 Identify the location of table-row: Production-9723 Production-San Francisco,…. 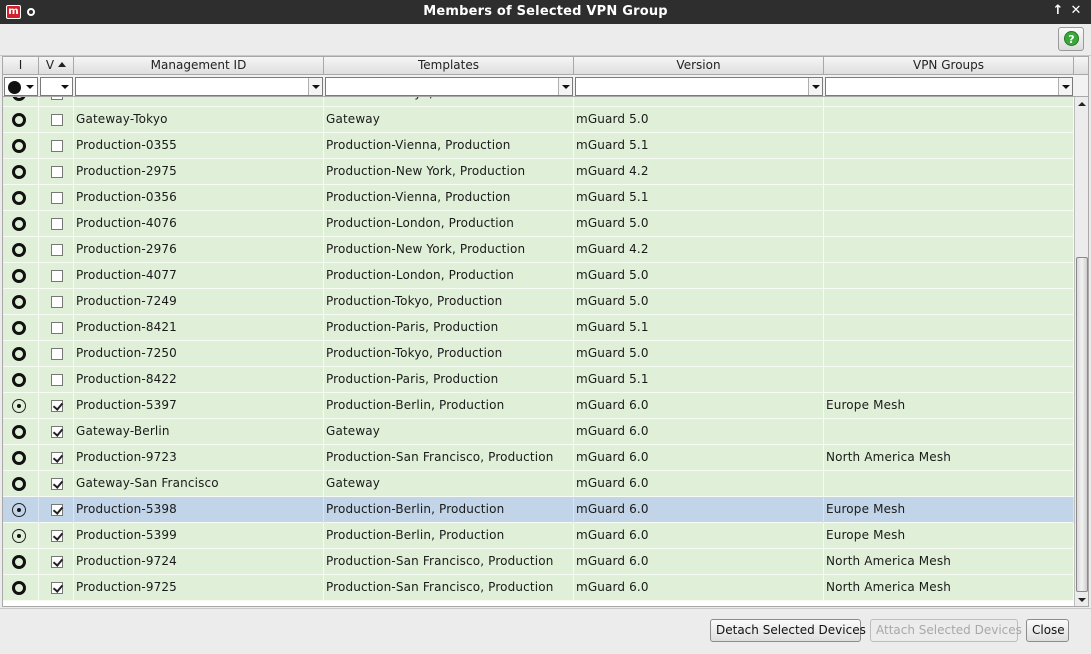
(538, 458).